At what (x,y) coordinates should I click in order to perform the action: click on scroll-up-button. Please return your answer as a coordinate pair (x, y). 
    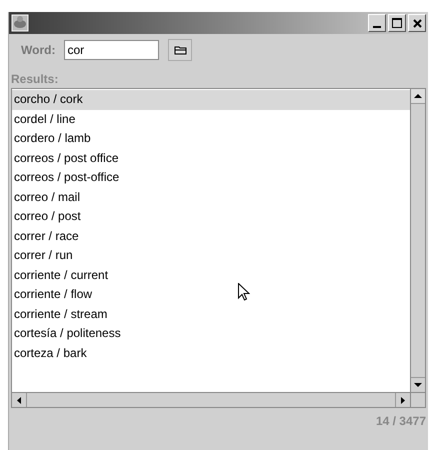
    Looking at the image, I should click on (418, 96).